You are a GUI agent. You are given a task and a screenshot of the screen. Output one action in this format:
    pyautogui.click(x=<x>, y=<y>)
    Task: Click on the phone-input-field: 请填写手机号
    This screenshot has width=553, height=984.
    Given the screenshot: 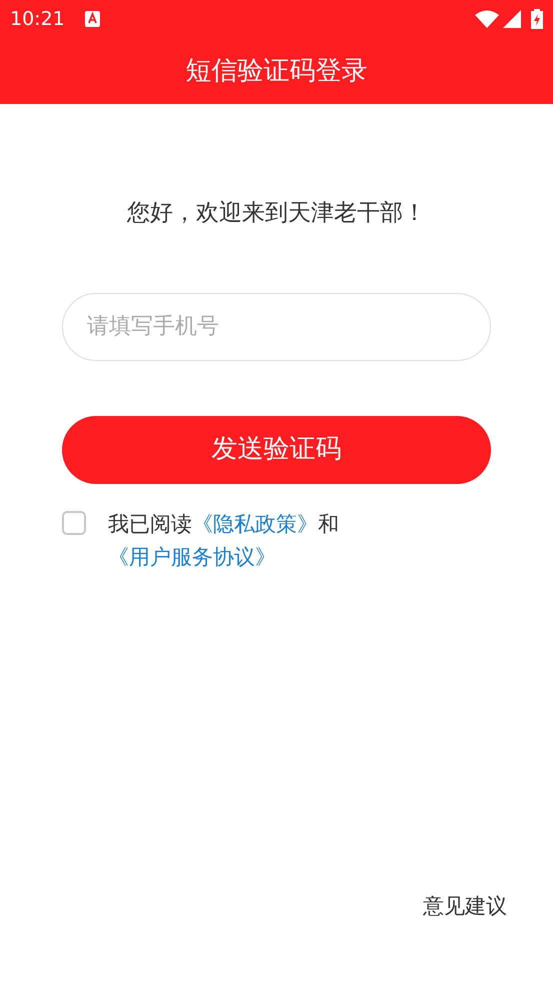 What is the action you would take?
    pyautogui.click(x=276, y=326)
    